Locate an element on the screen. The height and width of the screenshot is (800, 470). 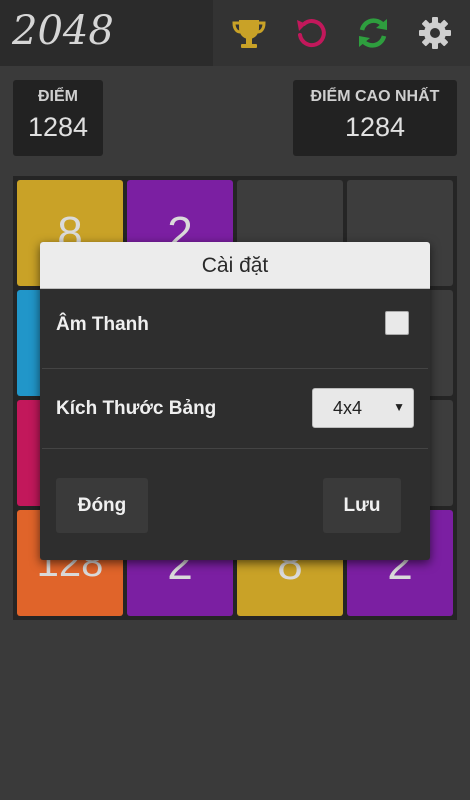
score-value: 1284 is located at coordinates (58, 127).